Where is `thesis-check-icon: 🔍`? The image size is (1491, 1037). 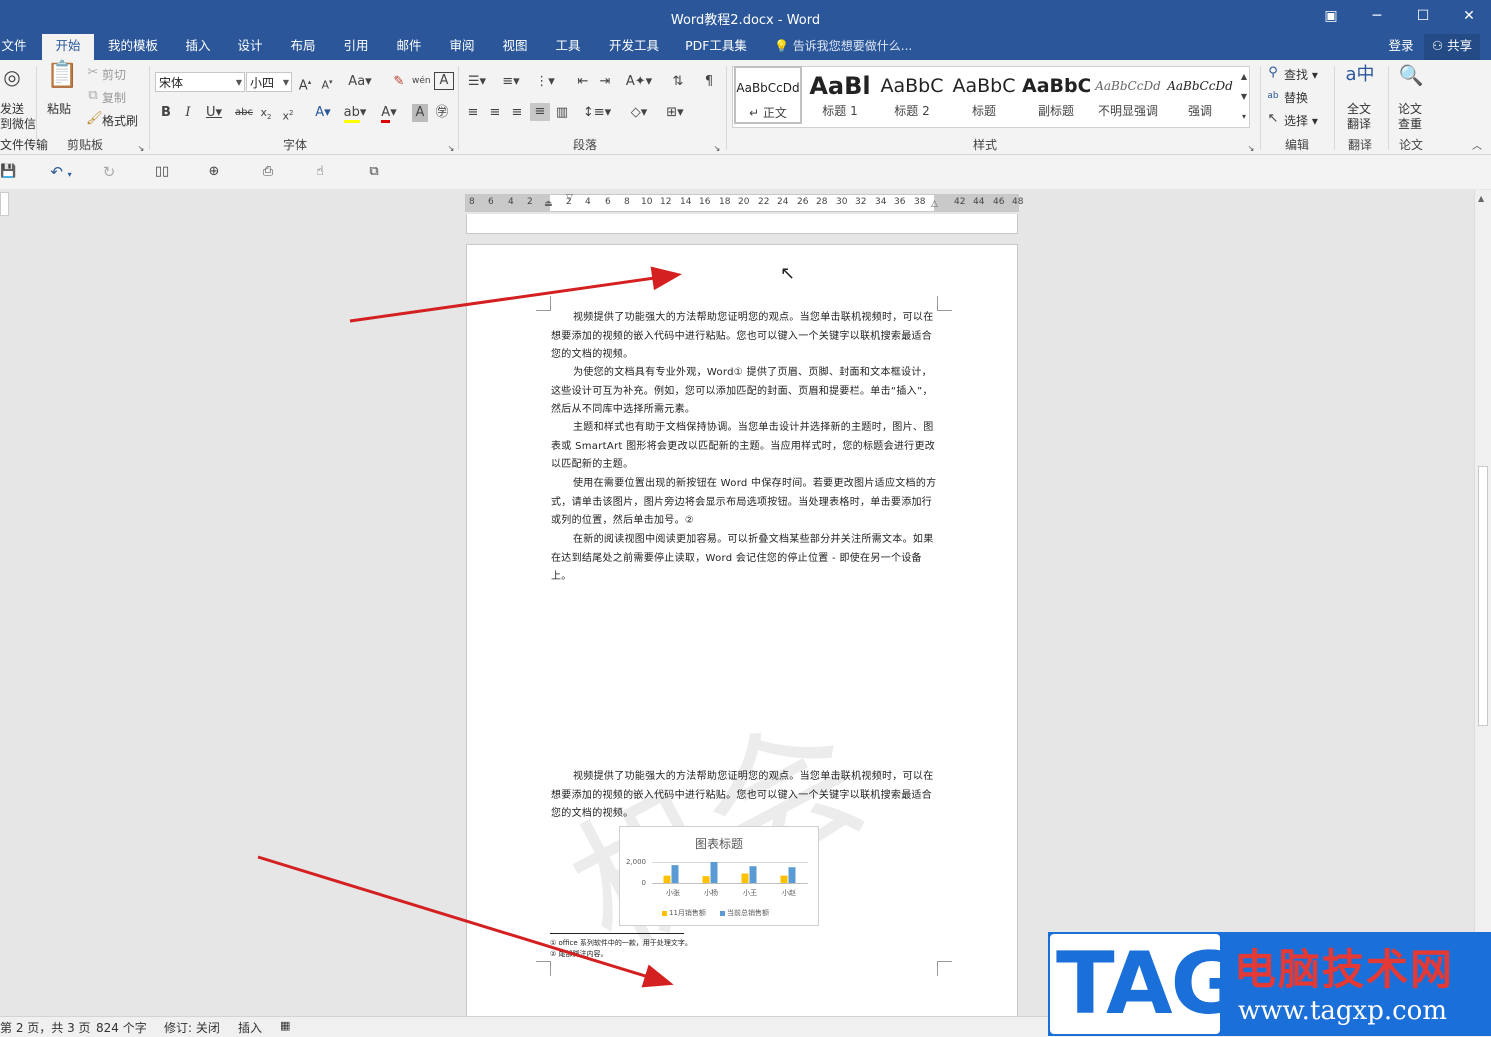 thesis-check-icon: 🔍 is located at coordinates (1411, 80).